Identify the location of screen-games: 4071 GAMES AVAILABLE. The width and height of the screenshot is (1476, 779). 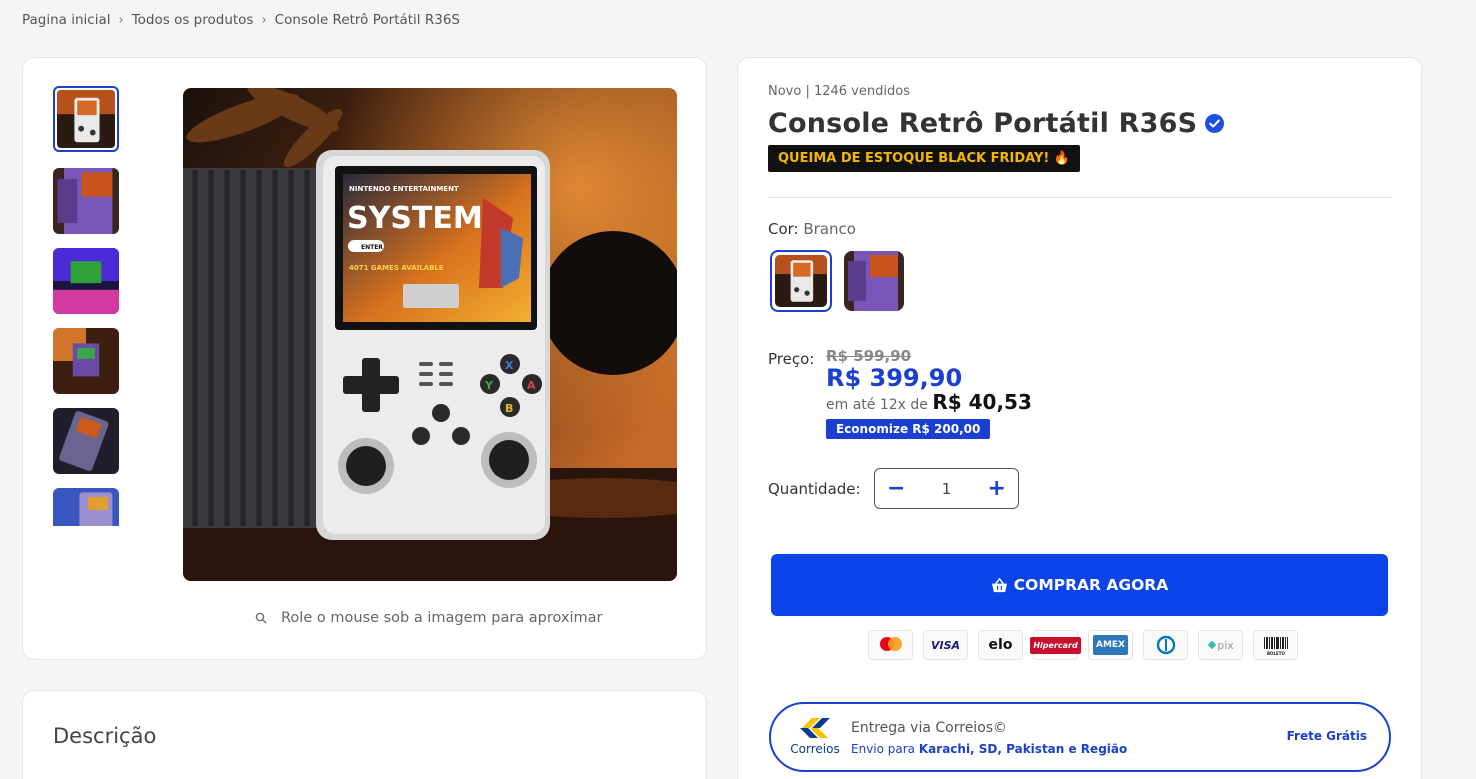
(396, 268).